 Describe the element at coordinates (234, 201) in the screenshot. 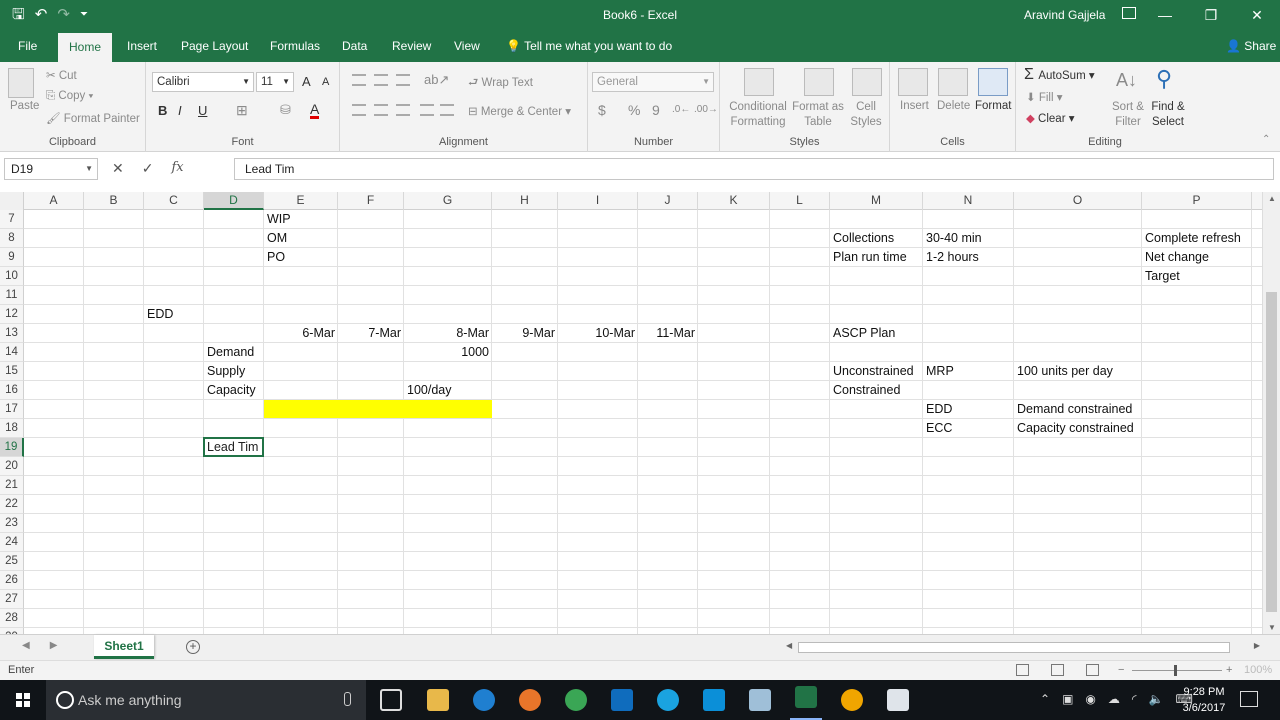

I see `column-header-d: D` at that location.